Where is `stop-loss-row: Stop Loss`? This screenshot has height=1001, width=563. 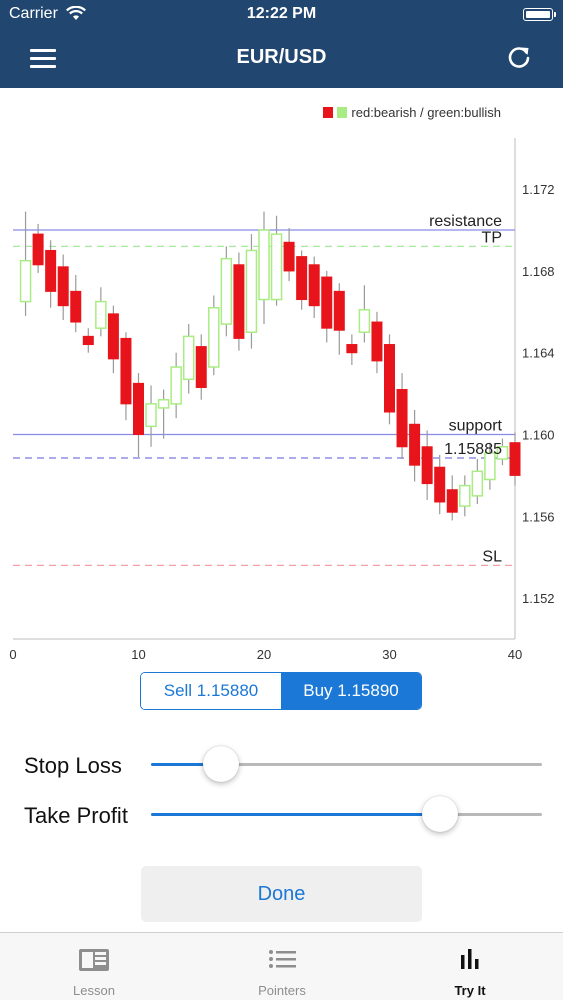 stop-loss-row: Stop Loss is located at coordinates (284, 765).